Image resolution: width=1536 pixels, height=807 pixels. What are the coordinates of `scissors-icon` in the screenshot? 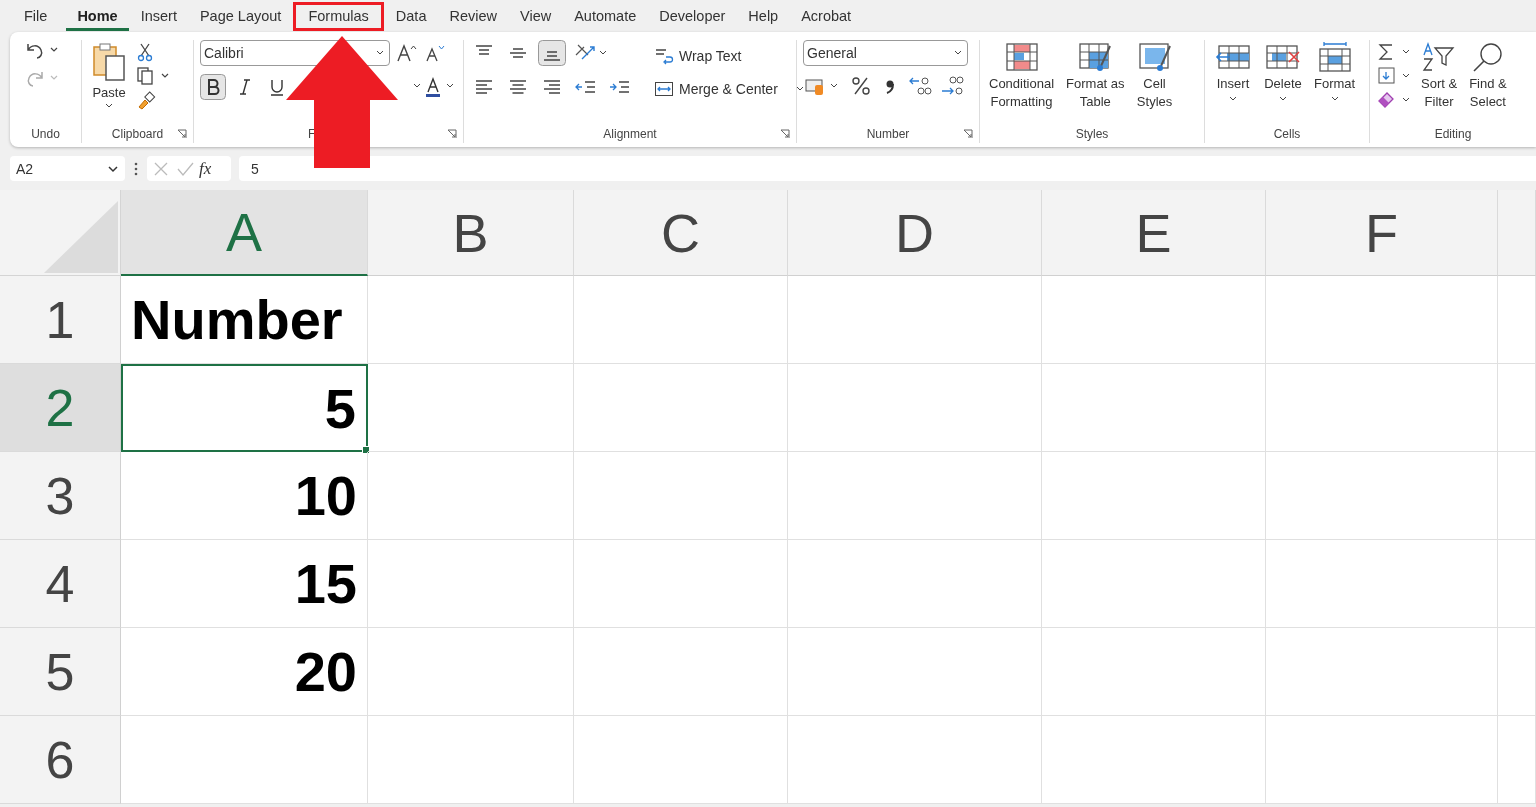 It's located at (145, 52).